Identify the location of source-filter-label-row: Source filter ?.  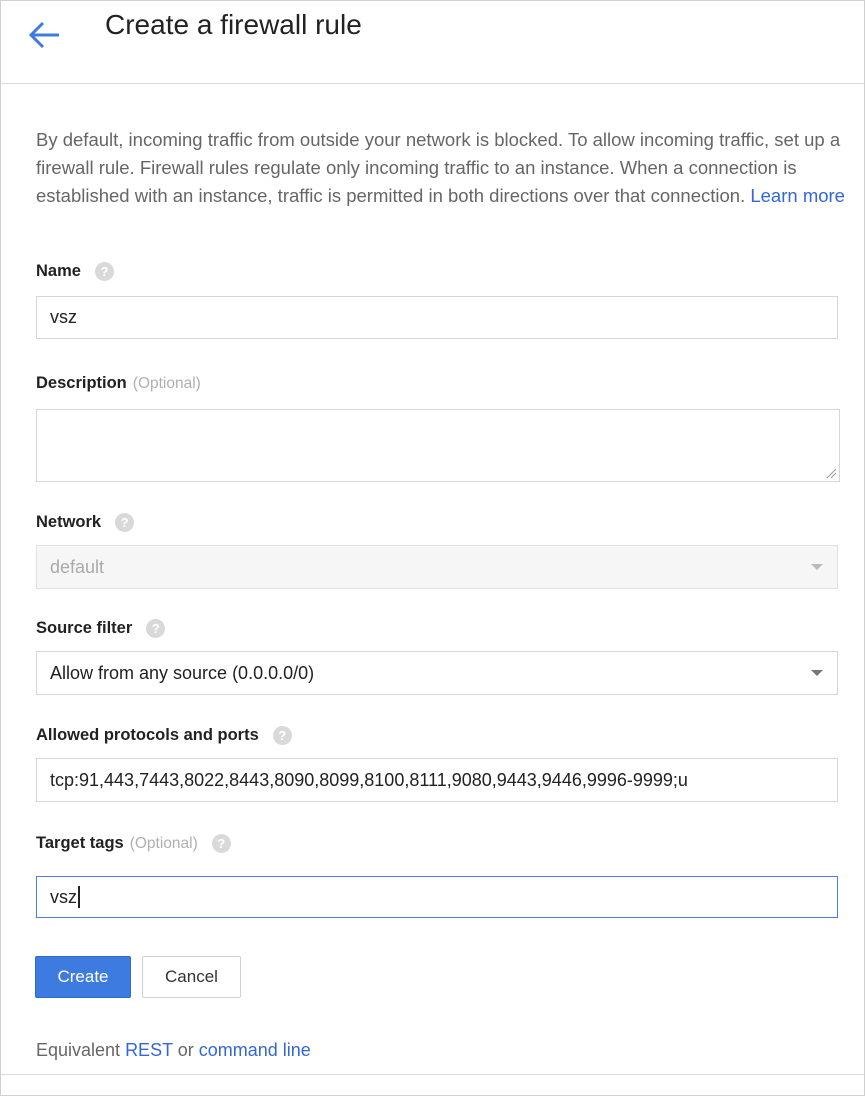
(101, 628).